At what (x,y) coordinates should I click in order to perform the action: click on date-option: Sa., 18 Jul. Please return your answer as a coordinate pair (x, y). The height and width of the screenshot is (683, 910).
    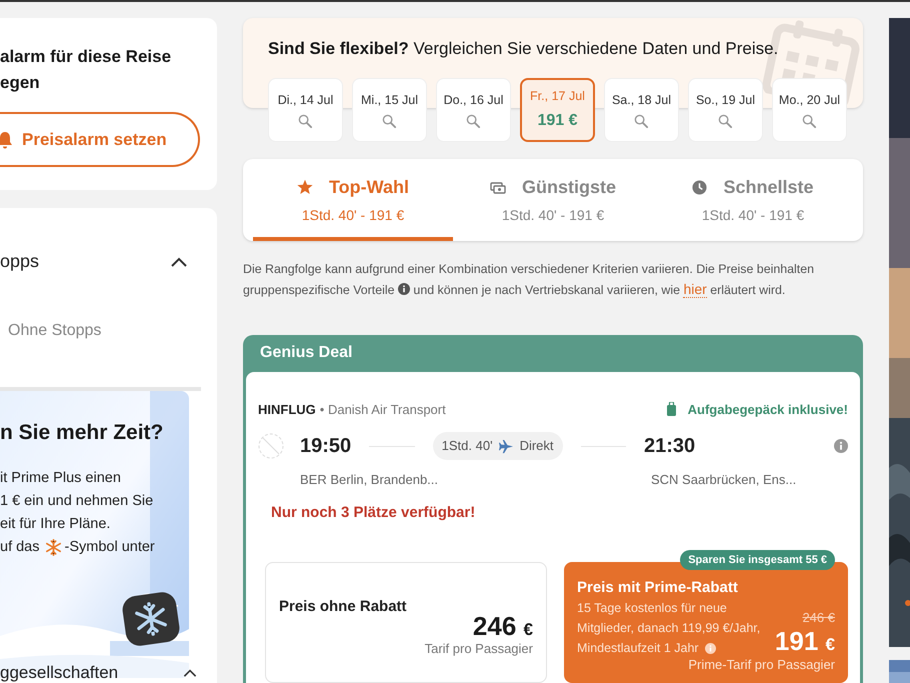
    Looking at the image, I should click on (641, 110).